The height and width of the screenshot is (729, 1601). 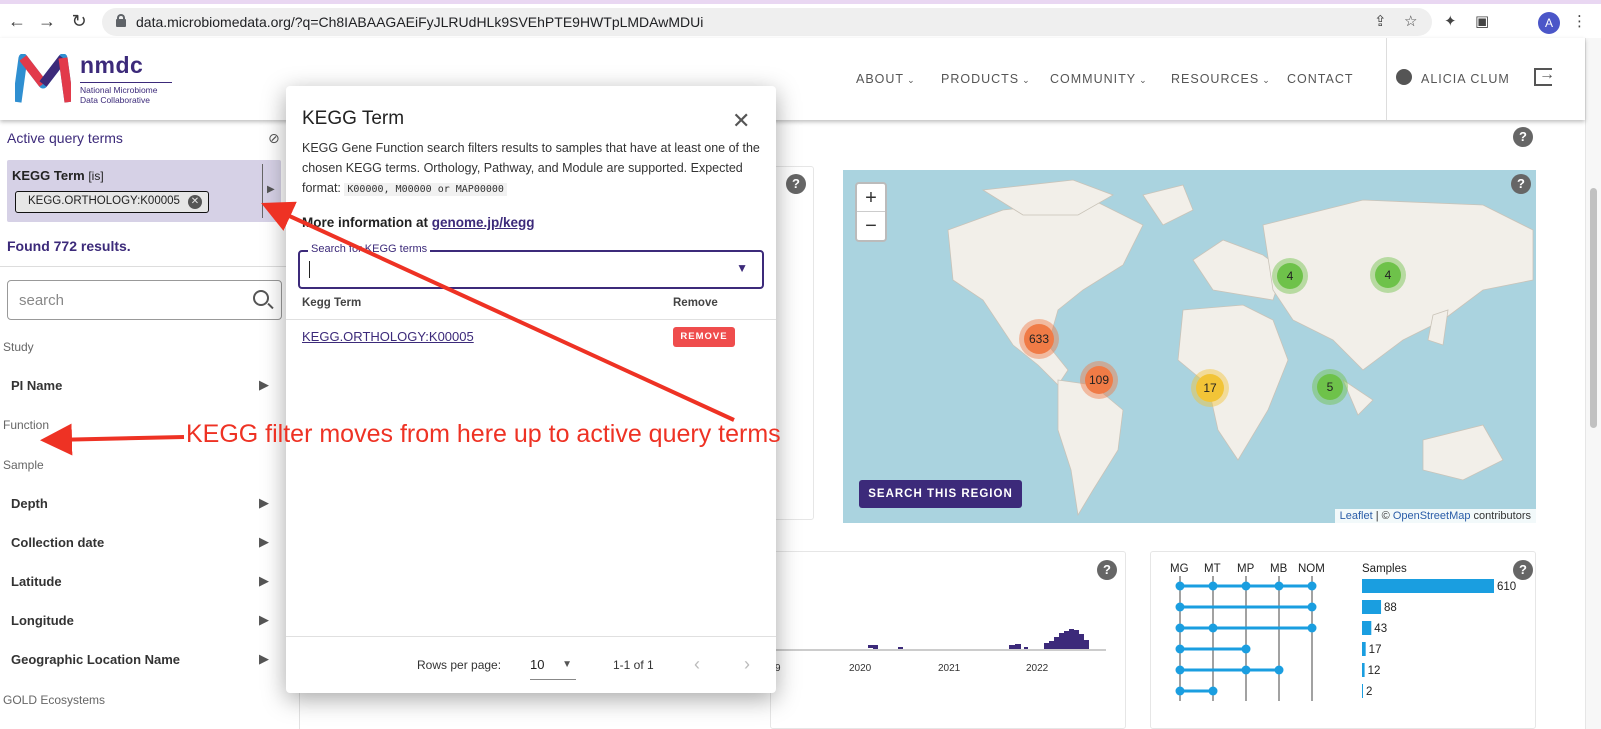 I want to click on reload-icon: ↻, so click(x=79, y=21).